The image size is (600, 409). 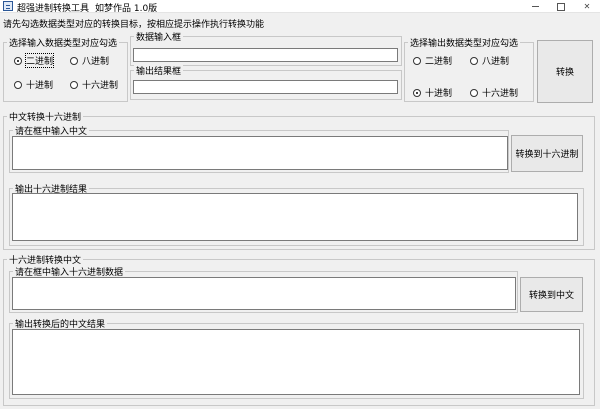 What do you see at coordinates (464, 42) in the screenshot?
I see `output-type-legend: 选择输出数据类型对应勾选` at bounding box center [464, 42].